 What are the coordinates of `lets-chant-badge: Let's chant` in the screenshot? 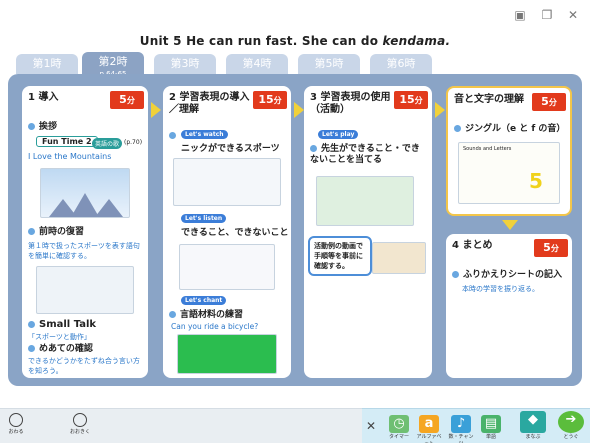 It's located at (204, 300).